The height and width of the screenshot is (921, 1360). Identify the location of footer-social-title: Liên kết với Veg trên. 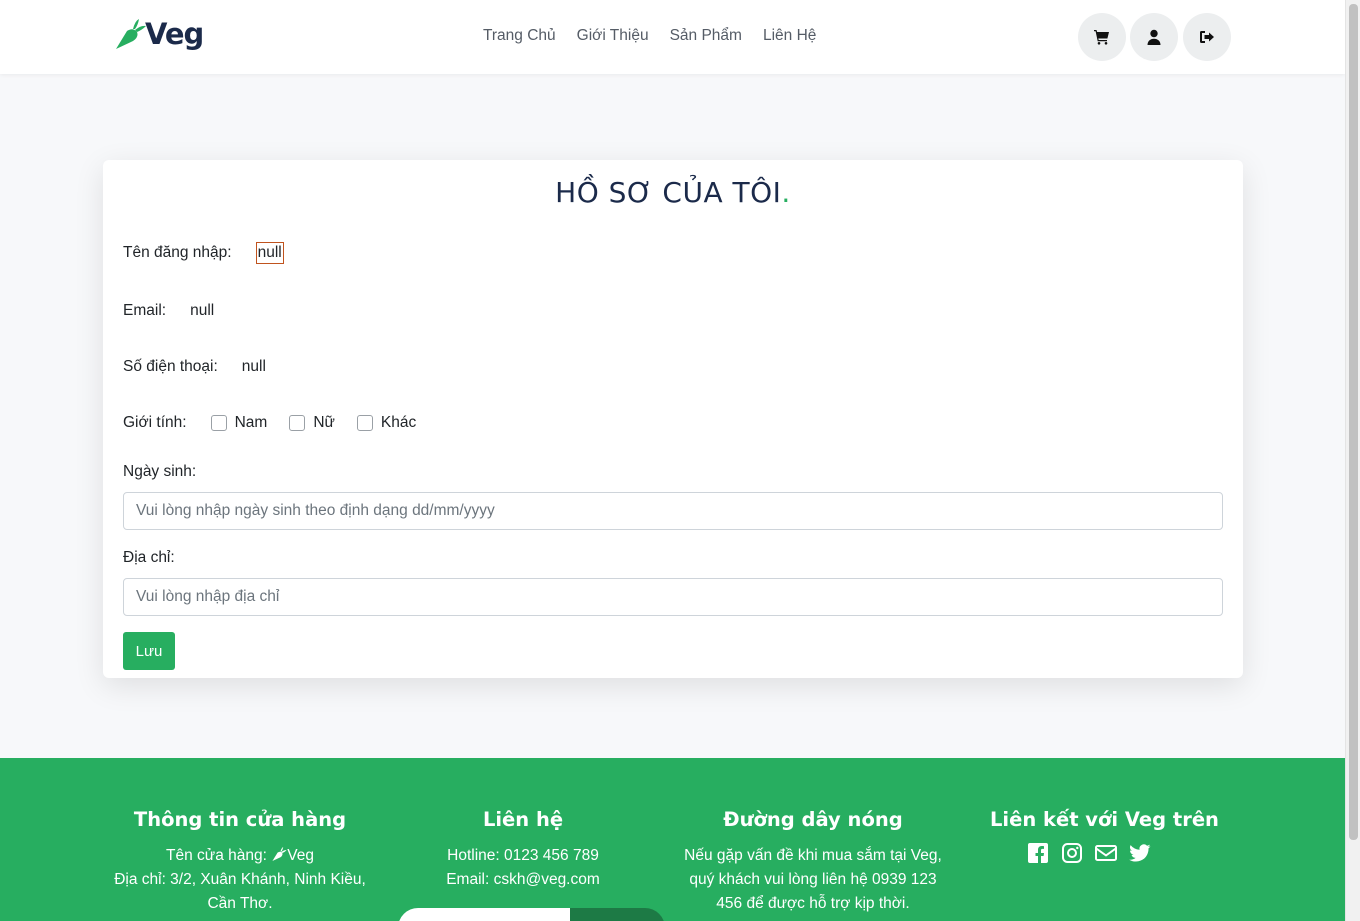
(1104, 819).